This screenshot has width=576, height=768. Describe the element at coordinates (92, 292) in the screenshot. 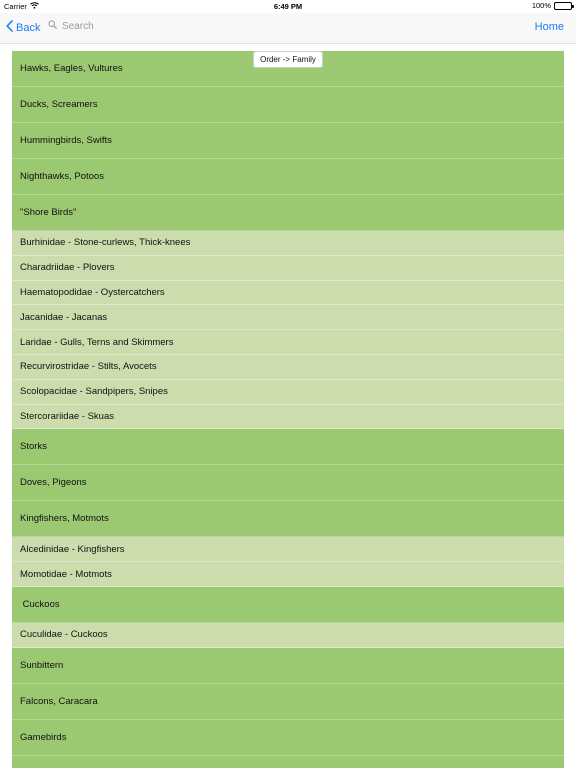

I see `family-label: Haematopodidae - Oystercatchers` at that location.